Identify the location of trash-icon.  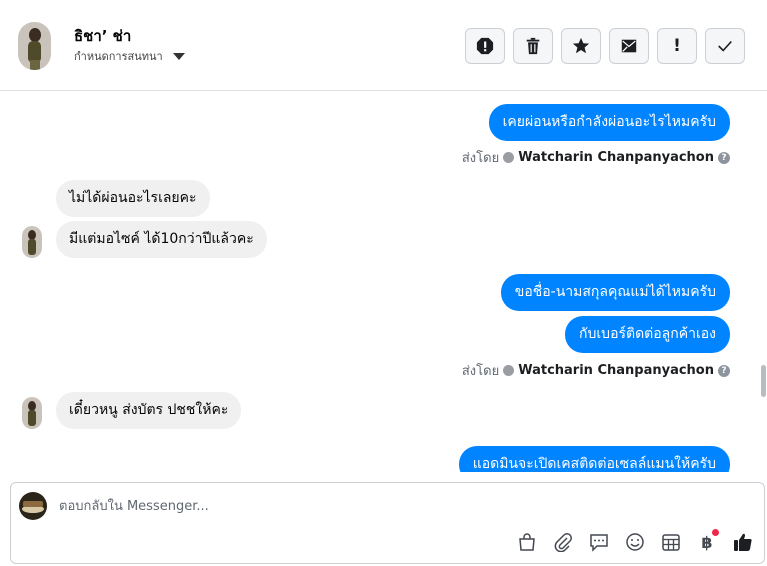
(533, 46).